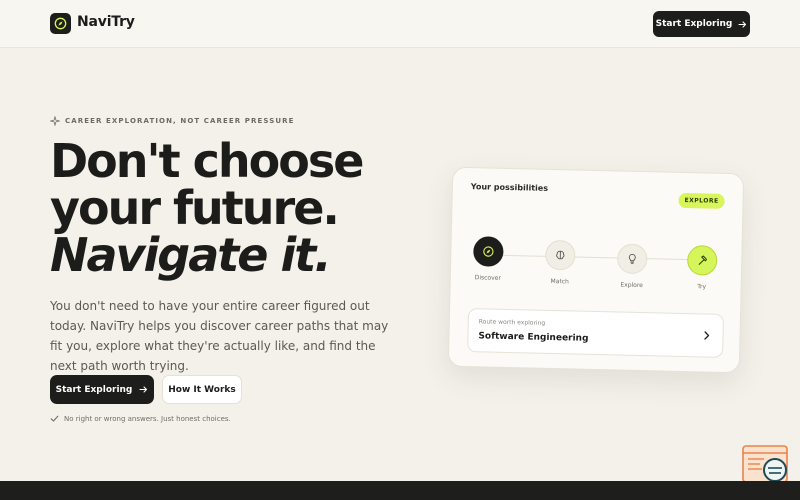 This screenshot has width=800, height=500. Describe the element at coordinates (180, 121) in the screenshot. I see `eyebrow-text: CAREER EXPLORATION, NOT CAREER PRESSURE` at that location.